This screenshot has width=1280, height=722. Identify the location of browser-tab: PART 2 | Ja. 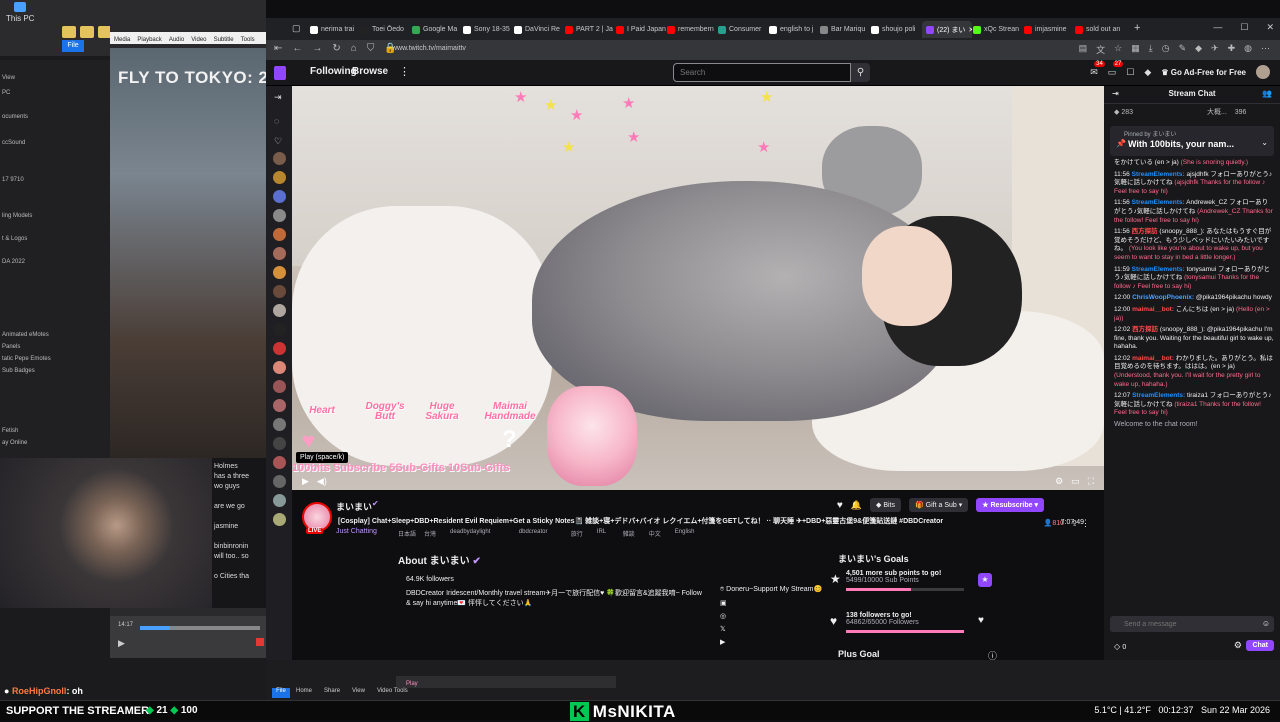
(590, 29).